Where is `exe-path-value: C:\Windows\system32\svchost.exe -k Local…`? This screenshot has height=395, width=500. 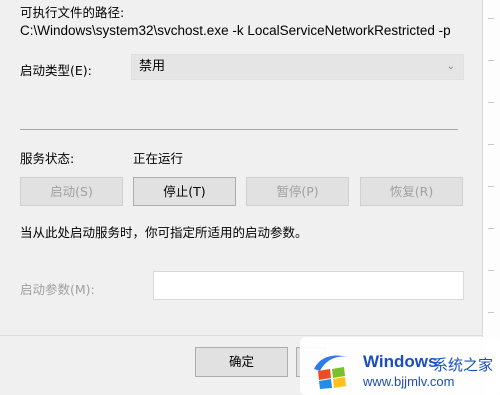 exe-path-value: C:\Windows\system32\svchost.exe -k Local… is located at coordinates (235, 30).